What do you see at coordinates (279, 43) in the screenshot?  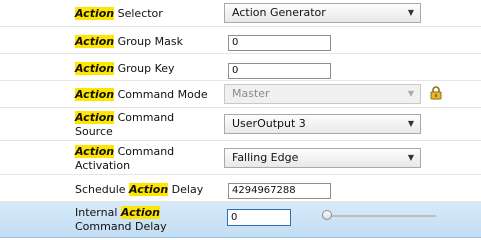 I see `action-group-mask-input: 0` at bounding box center [279, 43].